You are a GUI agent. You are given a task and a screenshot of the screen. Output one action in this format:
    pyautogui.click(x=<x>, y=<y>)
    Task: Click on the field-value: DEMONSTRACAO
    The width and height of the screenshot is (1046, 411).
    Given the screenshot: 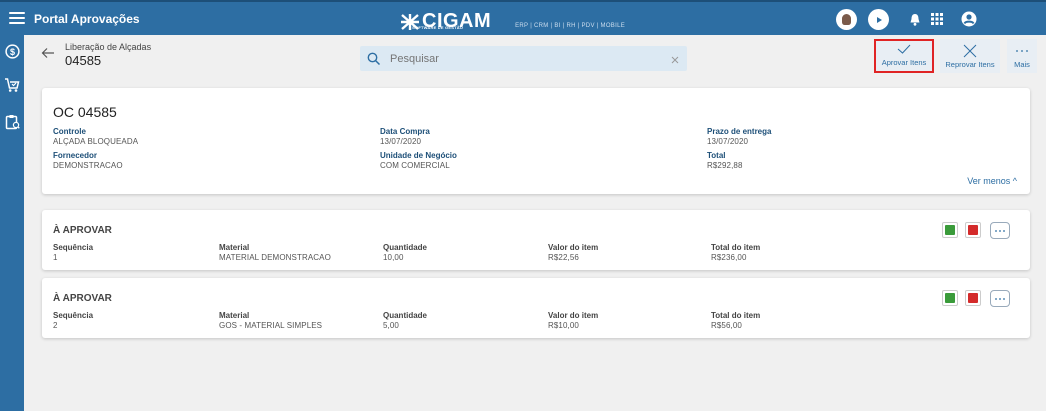 What is the action you would take?
    pyautogui.click(x=88, y=165)
    